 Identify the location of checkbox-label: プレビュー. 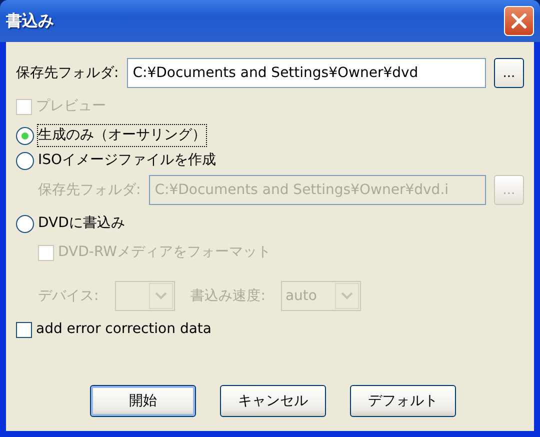
(71, 106).